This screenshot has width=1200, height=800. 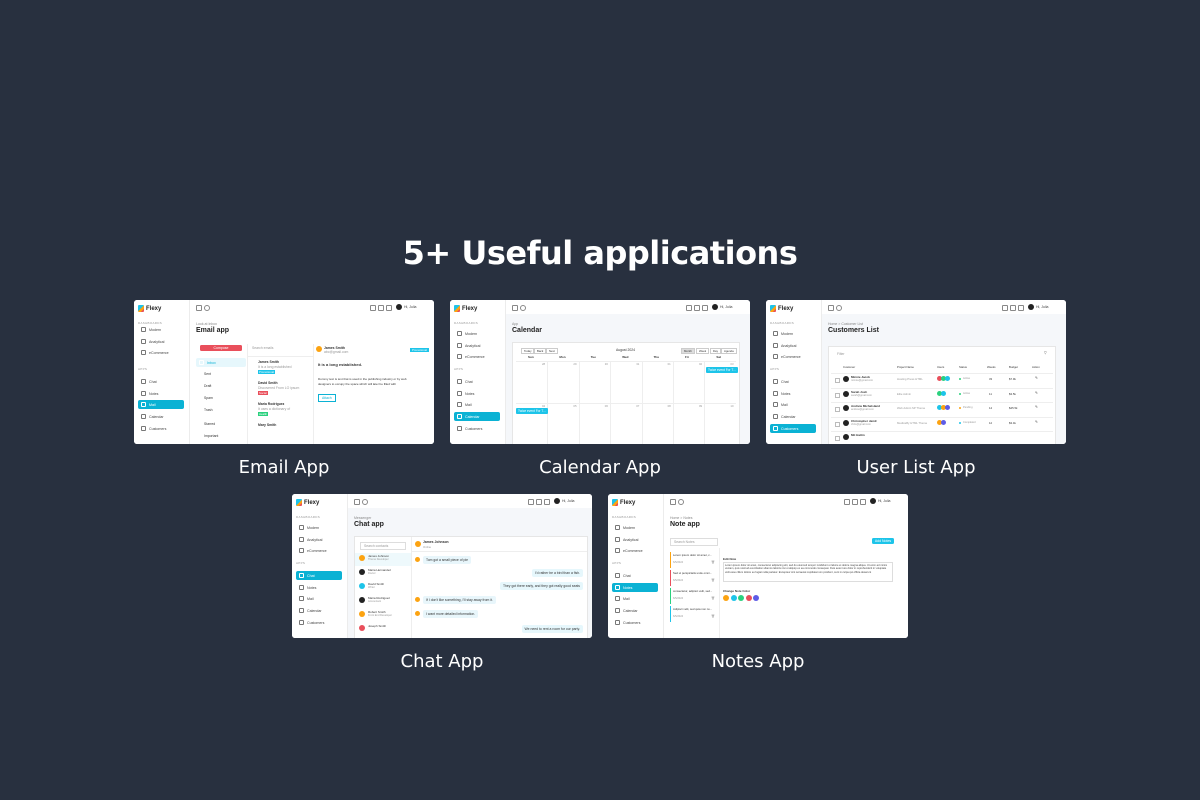 I want to click on day-number: 31, so click(x=637, y=364).